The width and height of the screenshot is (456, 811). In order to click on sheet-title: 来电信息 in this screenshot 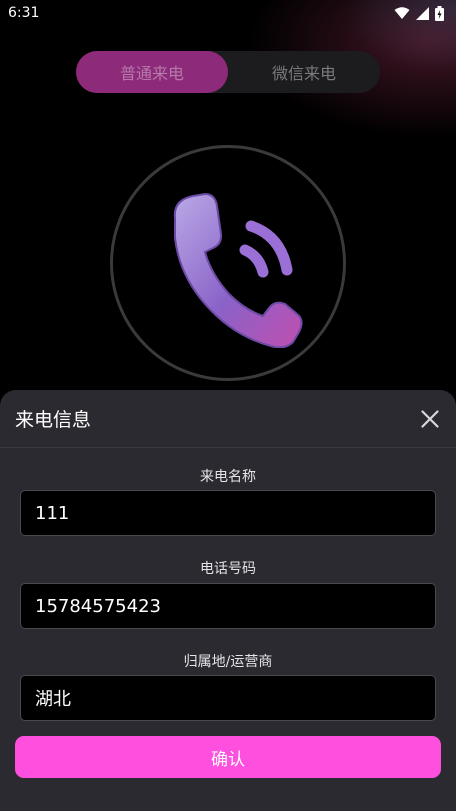, I will do `click(53, 420)`.